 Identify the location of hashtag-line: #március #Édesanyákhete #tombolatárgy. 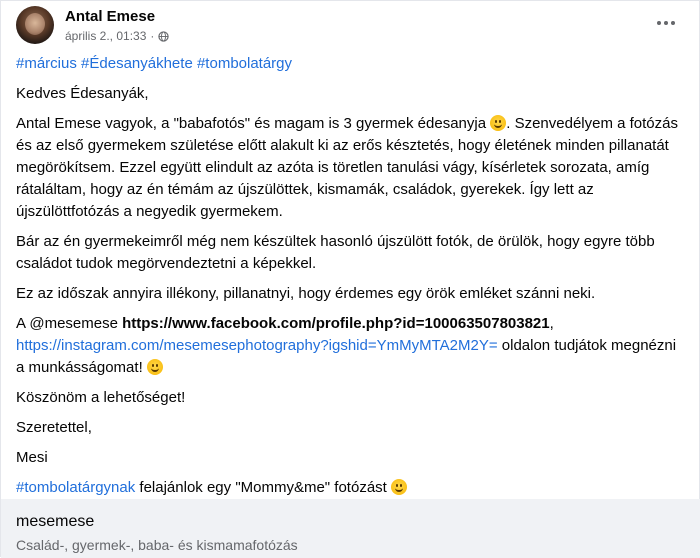
(348, 64).